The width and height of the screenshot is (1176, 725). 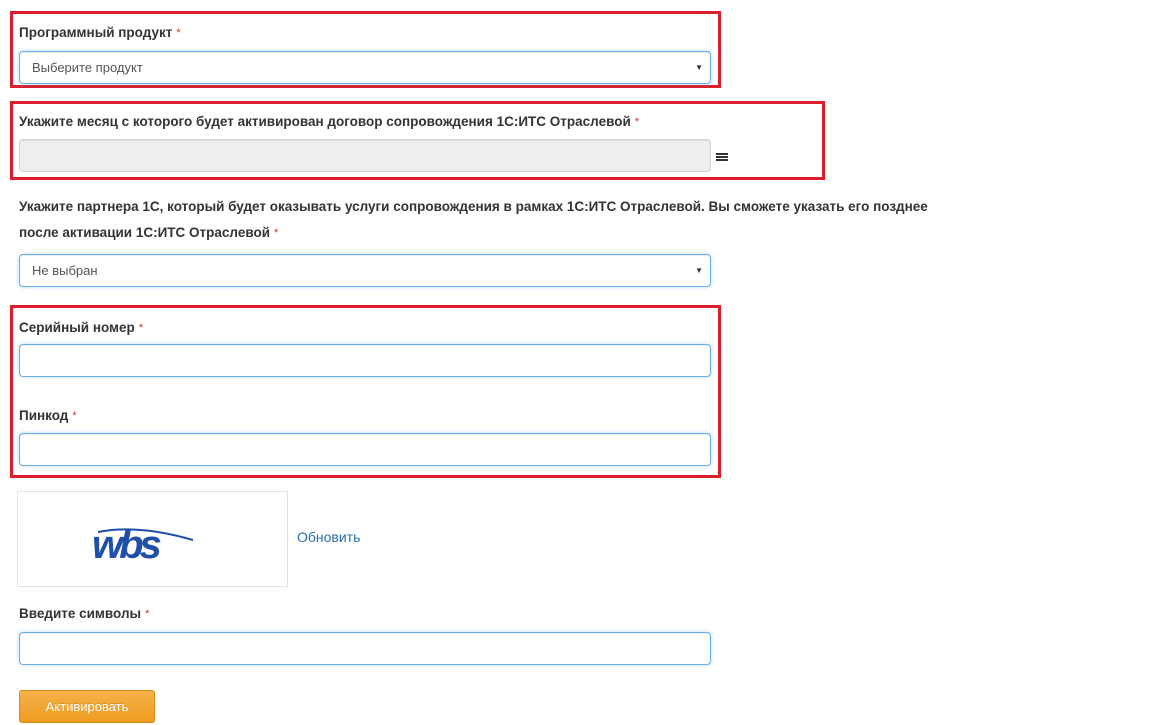 I want to click on product-select: Выберите продукт ▼, so click(x=365, y=67).